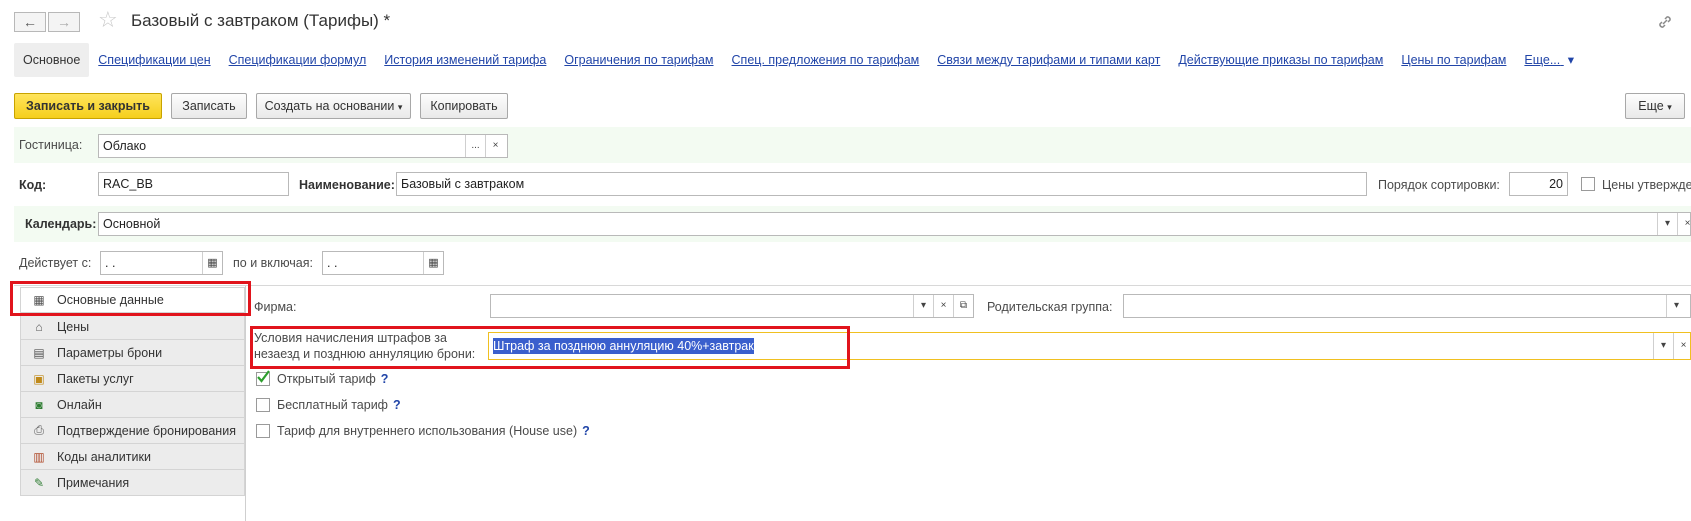 The image size is (1691, 521). I want to click on sort-order-label: Порядок сортировки:, so click(1439, 185).